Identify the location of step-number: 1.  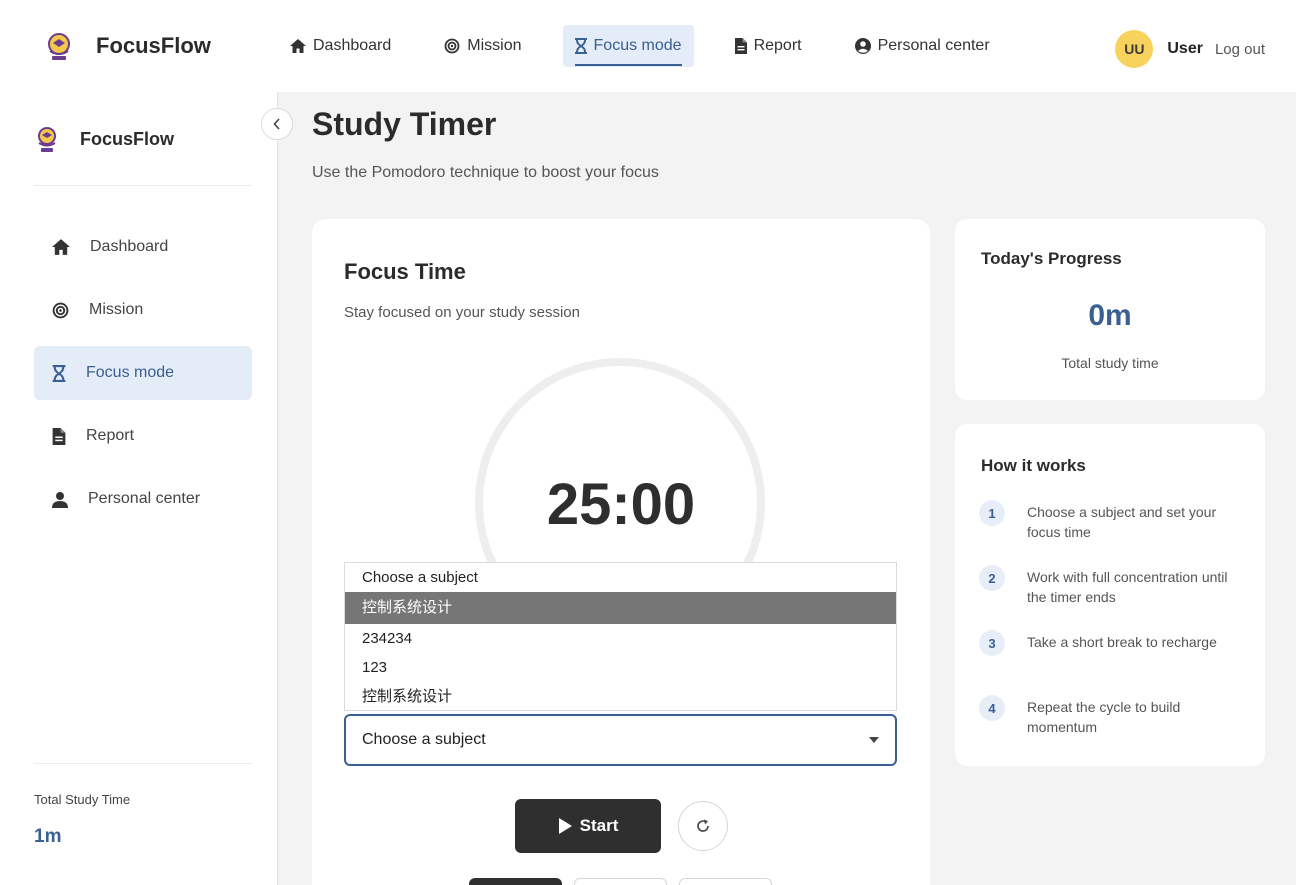
(992, 513).